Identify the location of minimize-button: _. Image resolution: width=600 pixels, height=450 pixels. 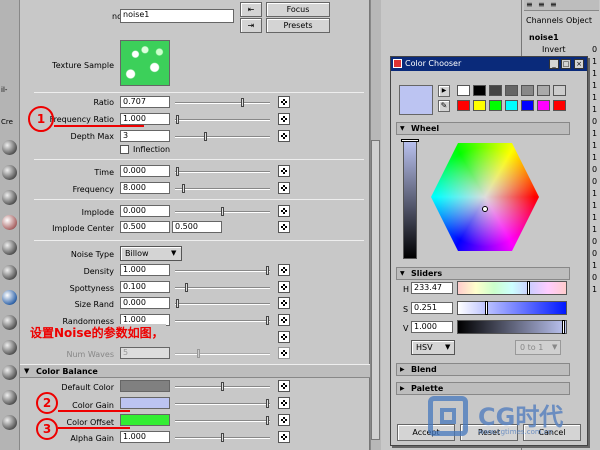
(554, 64).